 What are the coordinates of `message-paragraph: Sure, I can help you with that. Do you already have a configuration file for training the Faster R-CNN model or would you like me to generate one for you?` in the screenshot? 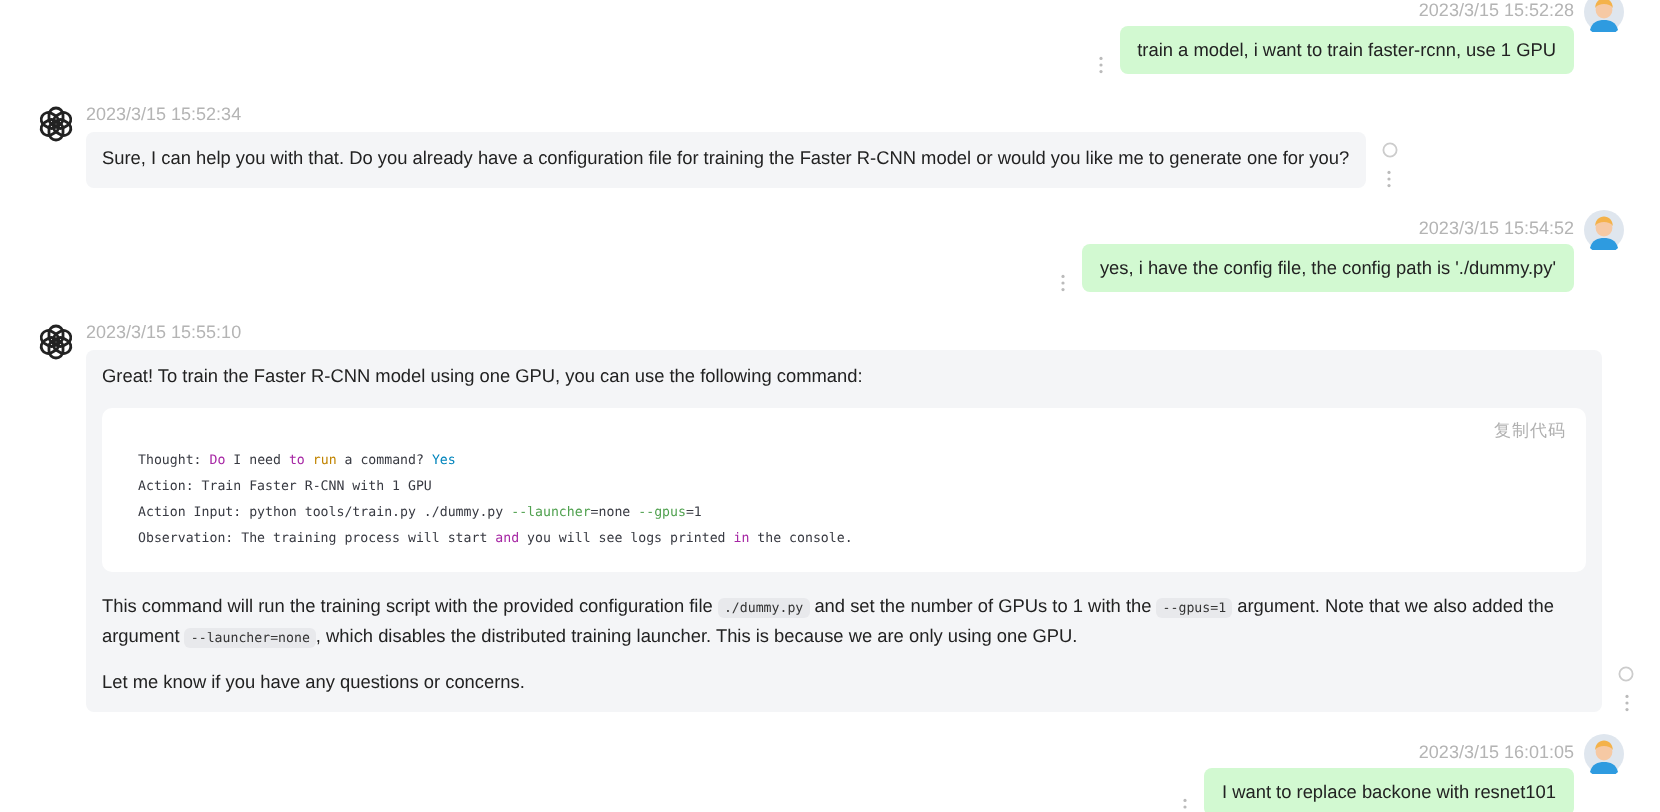 It's located at (726, 159).